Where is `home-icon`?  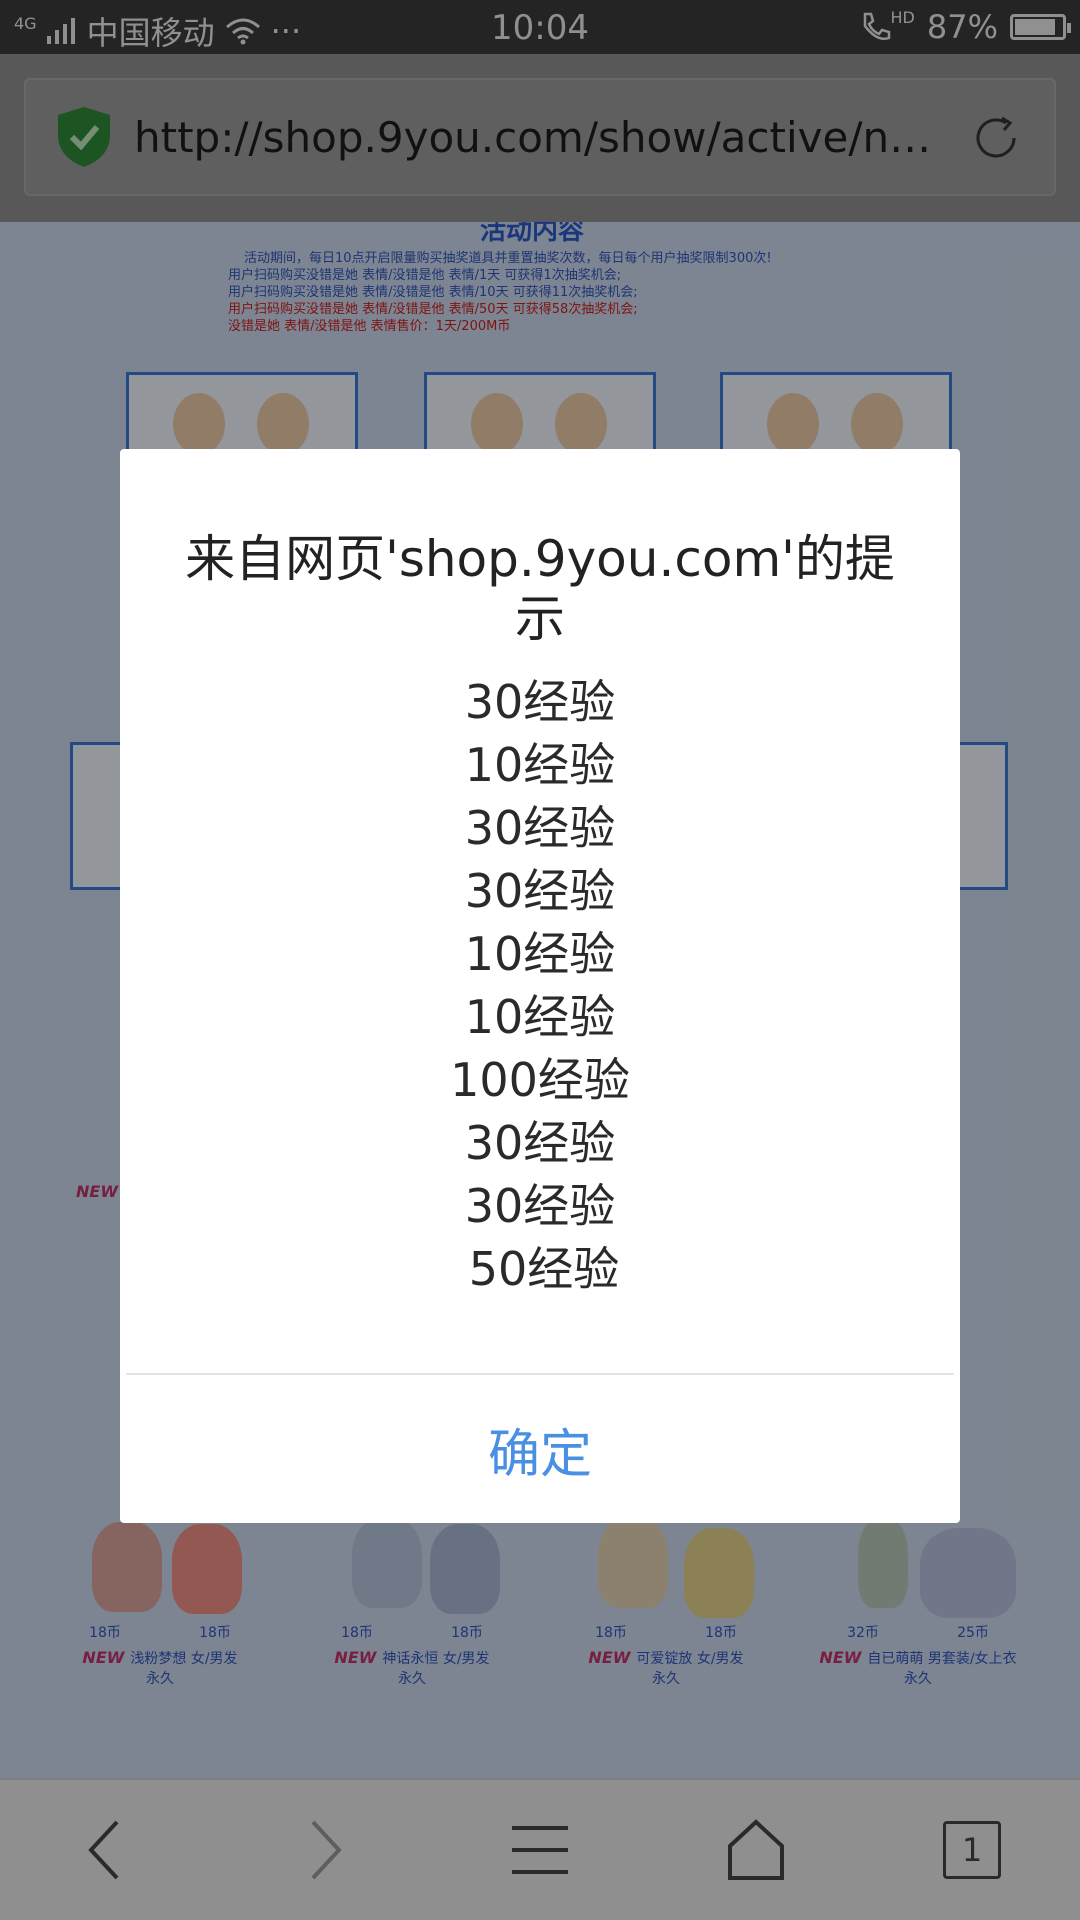 home-icon is located at coordinates (756, 1849).